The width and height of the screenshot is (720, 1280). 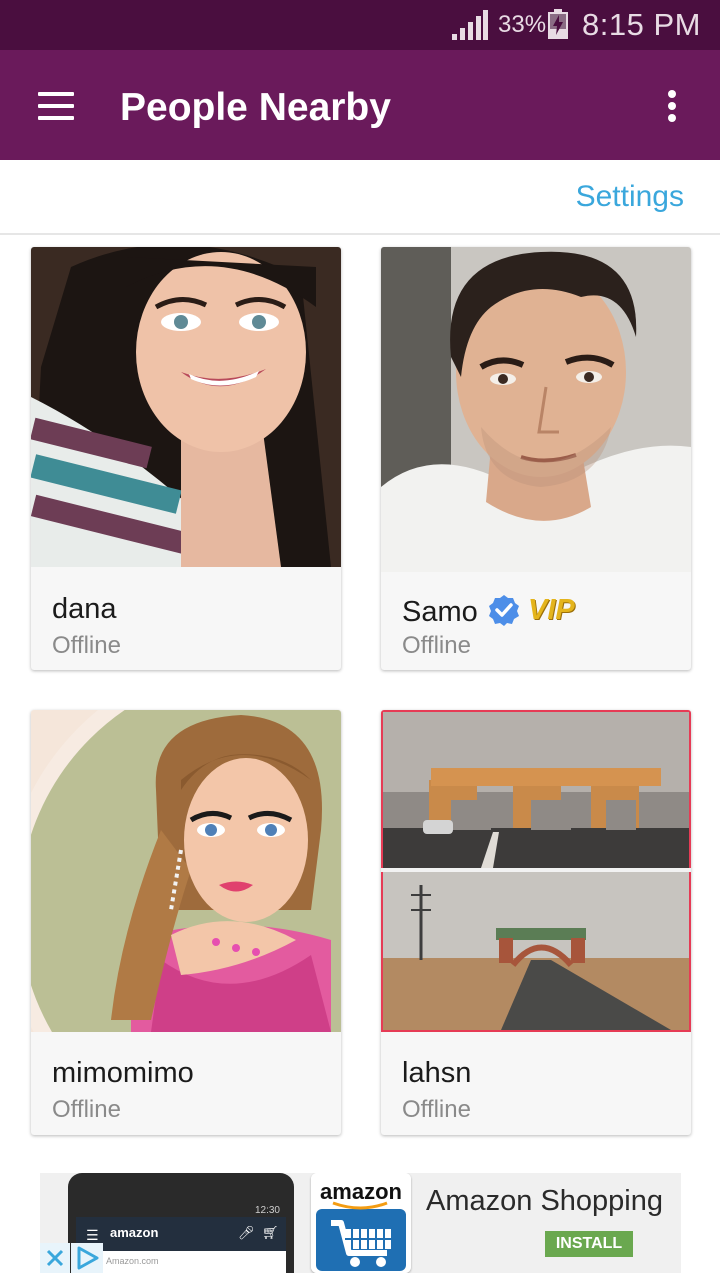 I want to click on signal-strength-icon, so click(x=470, y=25).